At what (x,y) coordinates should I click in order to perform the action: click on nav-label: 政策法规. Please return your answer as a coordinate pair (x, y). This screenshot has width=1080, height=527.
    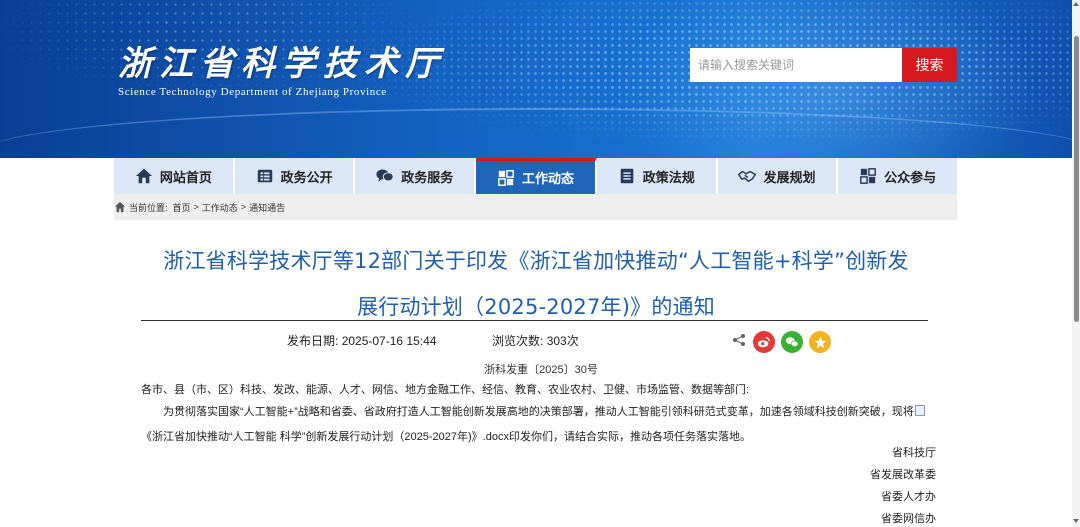
    Looking at the image, I should click on (668, 177).